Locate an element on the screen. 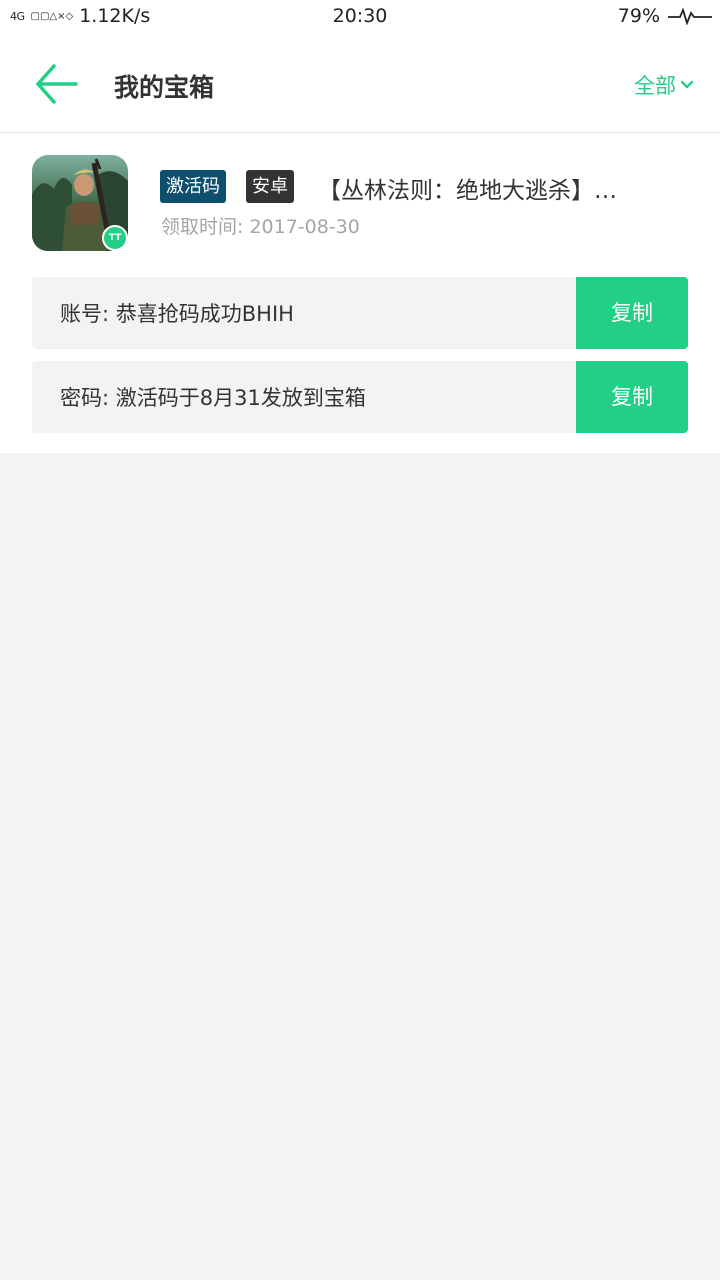  claim-time: 领取时间: 2017-08-30 is located at coordinates (260, 227).